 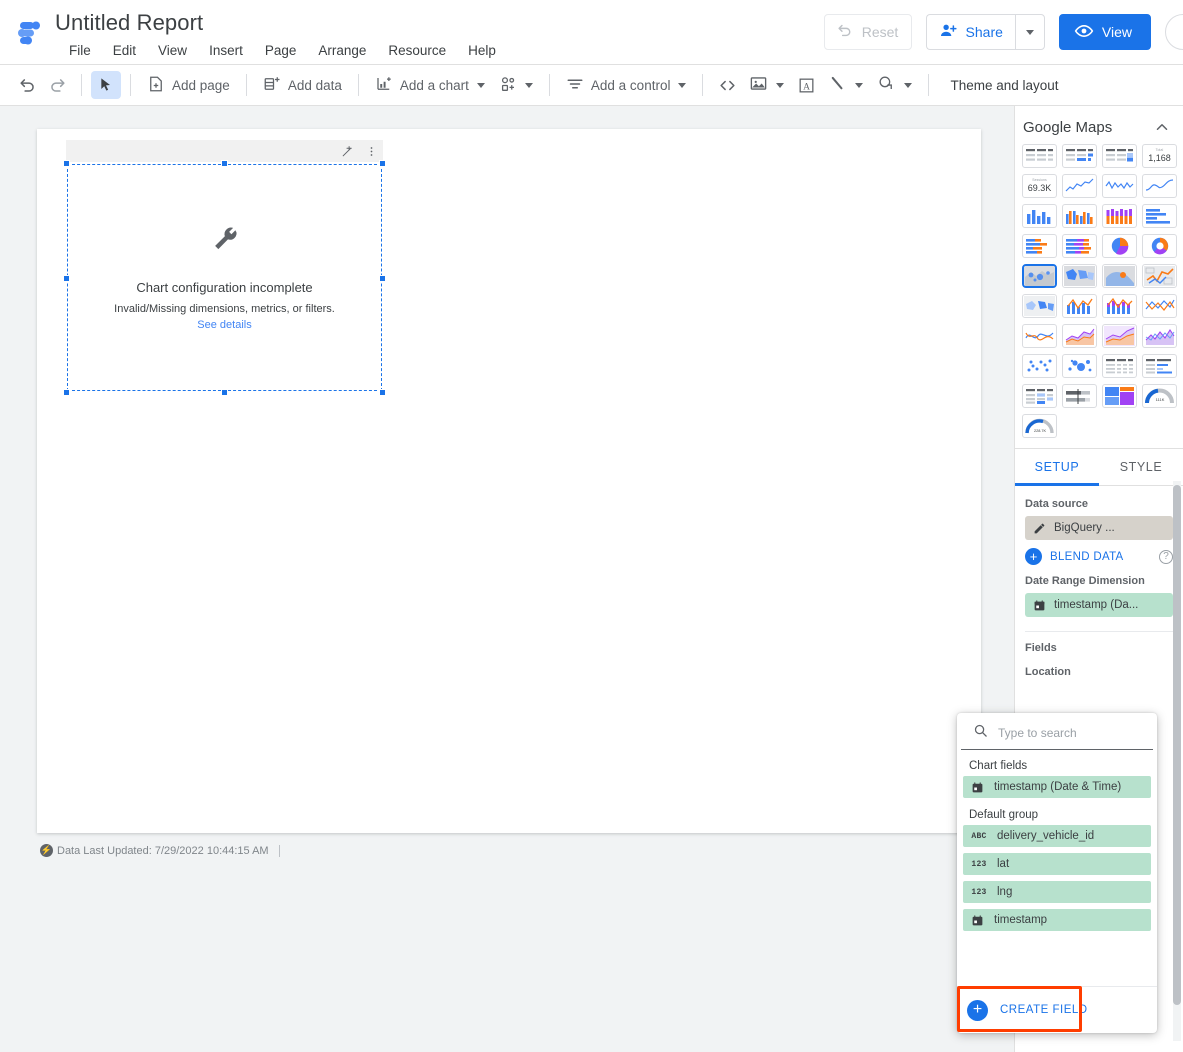 I want to click on gallery-item-column-chart, so click(x=1039, y=216).